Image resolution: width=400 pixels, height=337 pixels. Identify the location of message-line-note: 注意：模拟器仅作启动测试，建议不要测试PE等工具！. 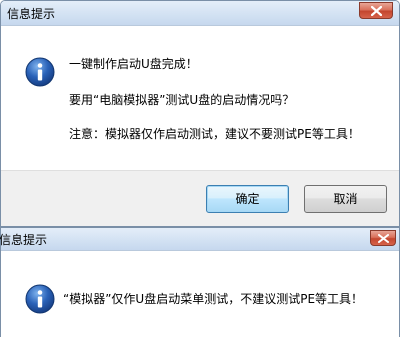
(214, 134).